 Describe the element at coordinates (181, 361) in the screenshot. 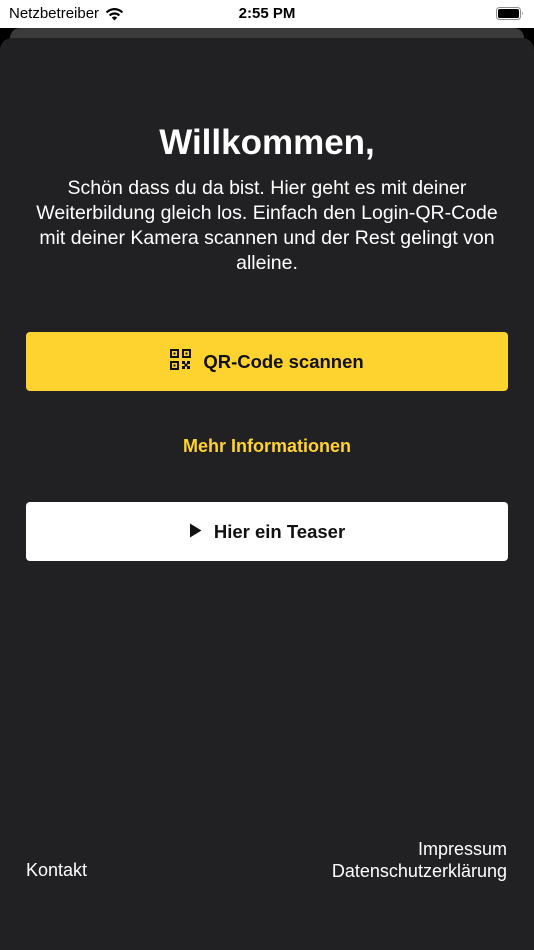

I see `qr-code-icon` at that location.